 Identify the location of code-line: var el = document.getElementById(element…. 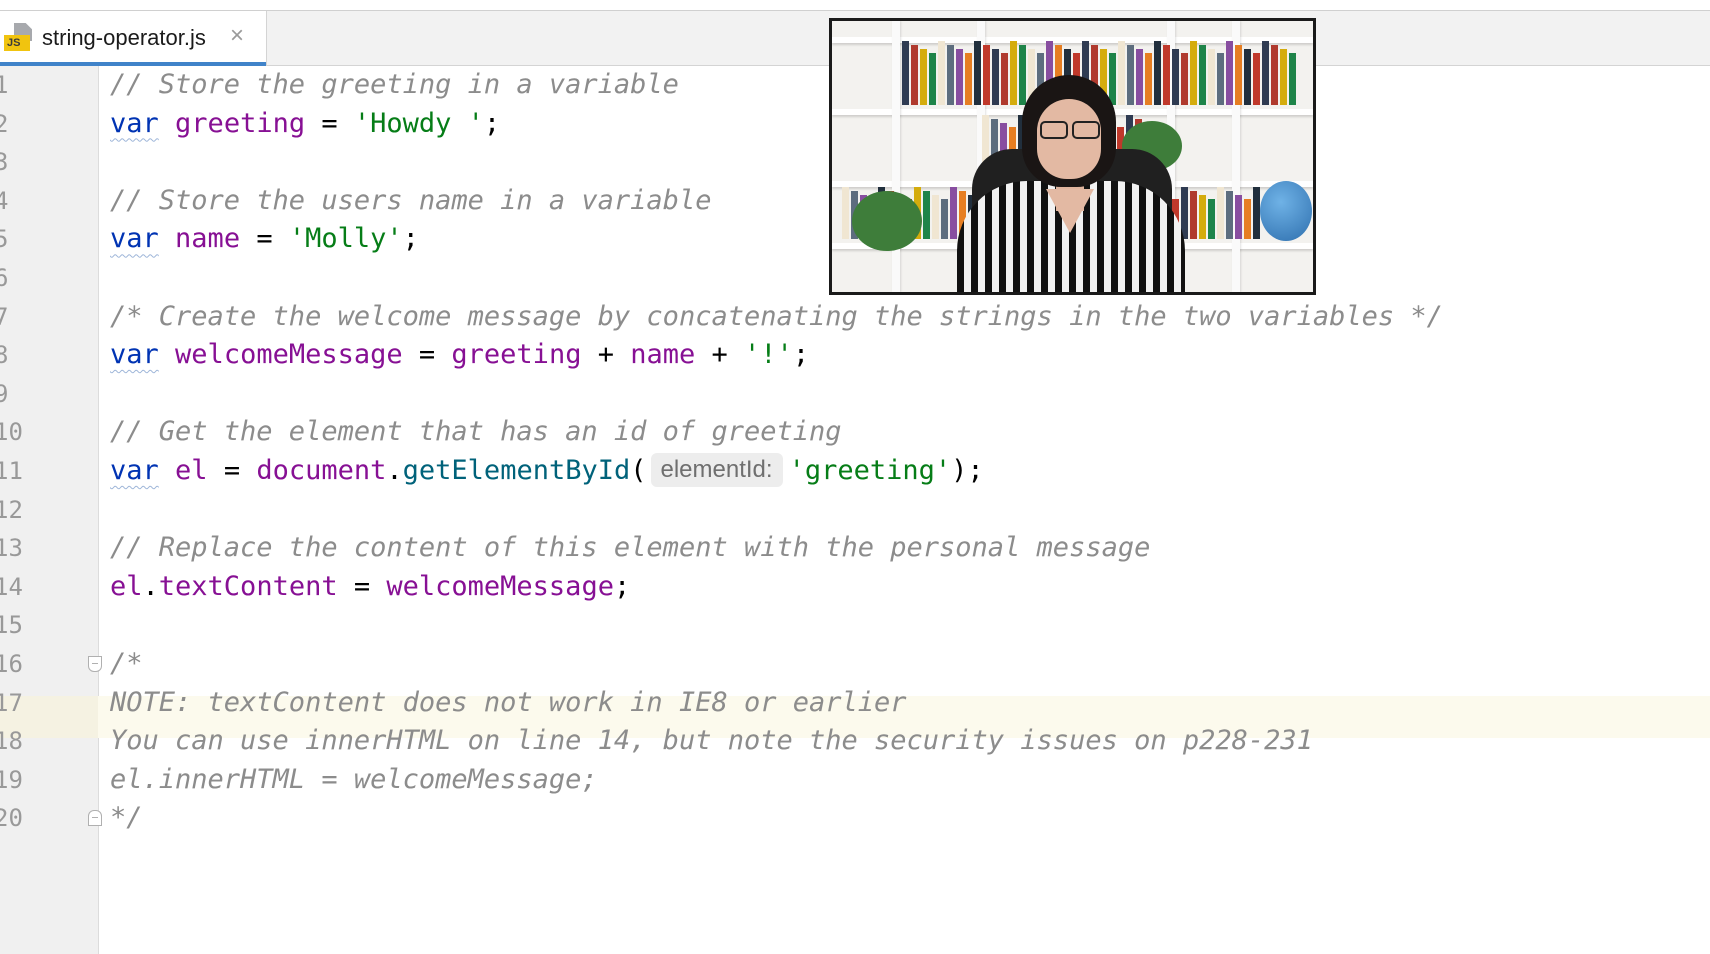
(547, 471).